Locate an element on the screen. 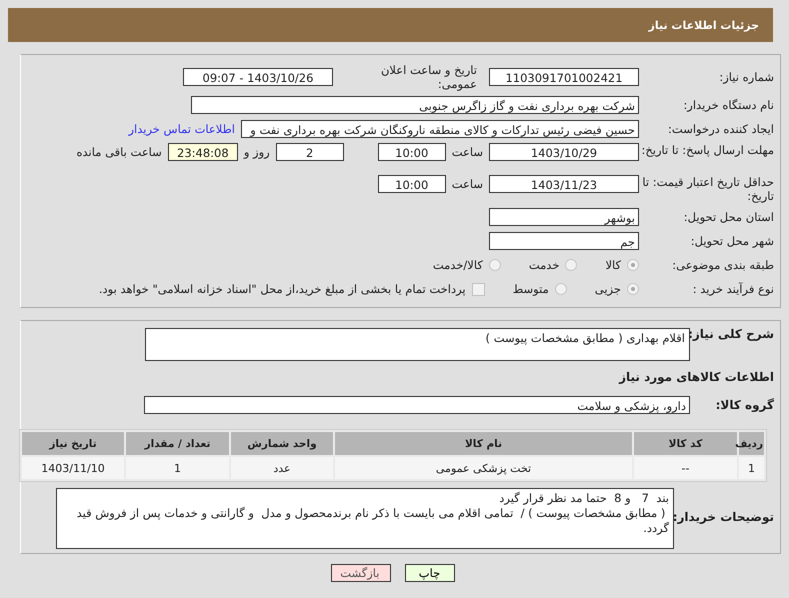 The height and width of the screenshot is (598, 789). column-header: واحد شمارش is located at coordinates (282, 443).